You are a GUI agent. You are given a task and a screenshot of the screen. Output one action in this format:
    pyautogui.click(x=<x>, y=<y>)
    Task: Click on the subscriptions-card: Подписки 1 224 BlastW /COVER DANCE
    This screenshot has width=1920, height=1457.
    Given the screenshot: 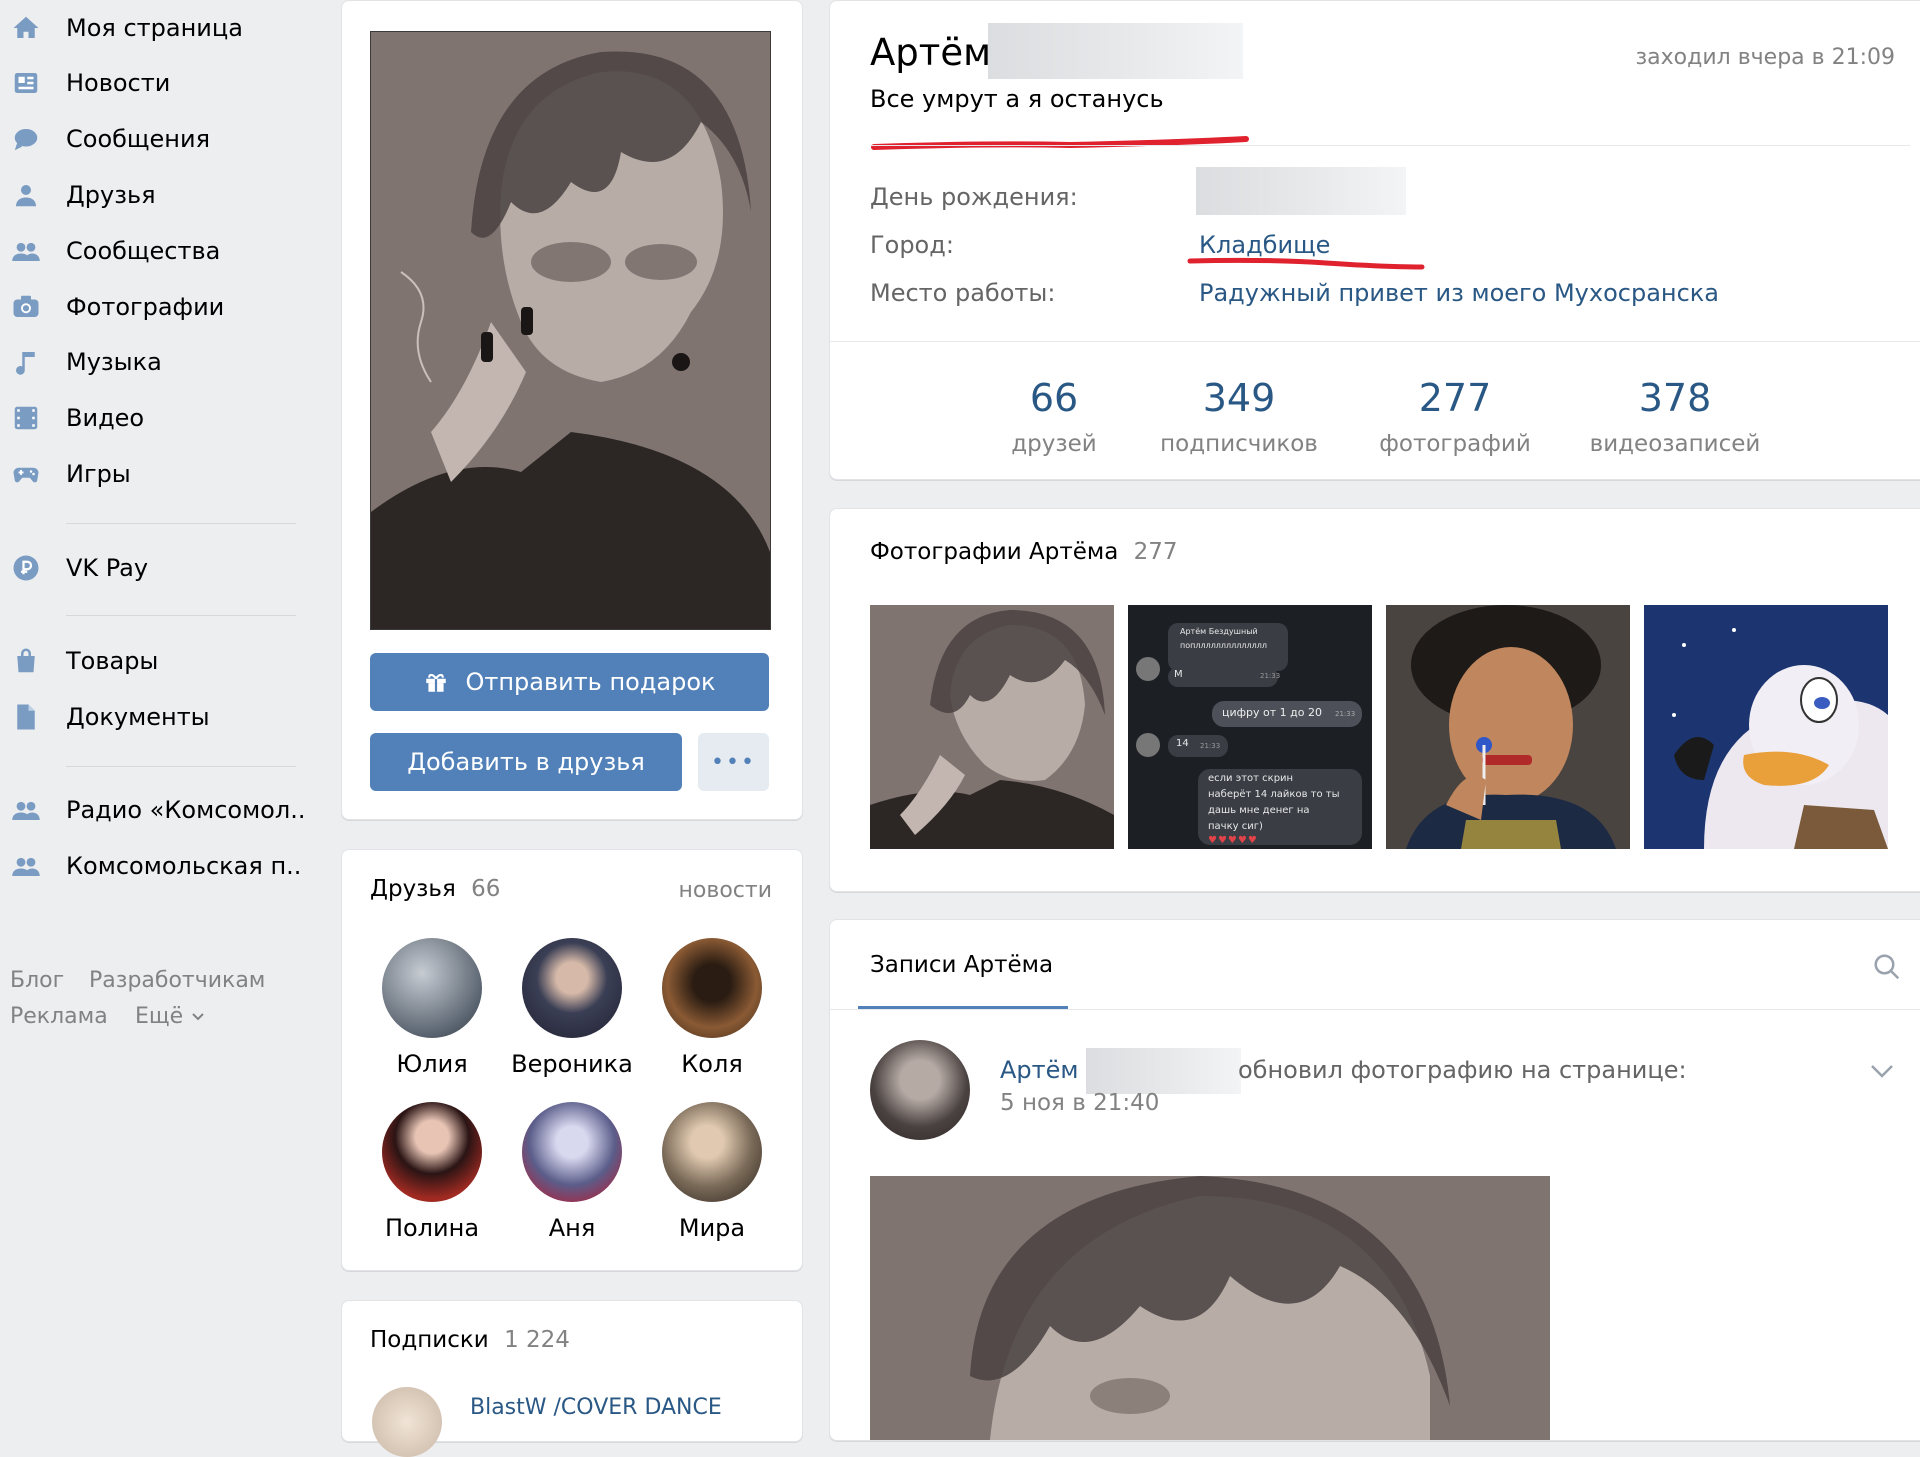 What is the action you would take?
    pyautogui.click(x=572, y=1378)
    